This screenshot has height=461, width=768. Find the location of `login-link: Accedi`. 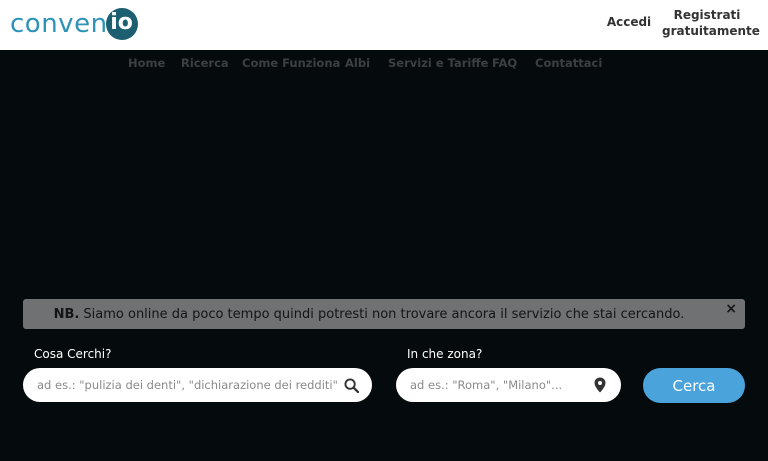

login-link: Accedi is located at coordinates (629, 22).